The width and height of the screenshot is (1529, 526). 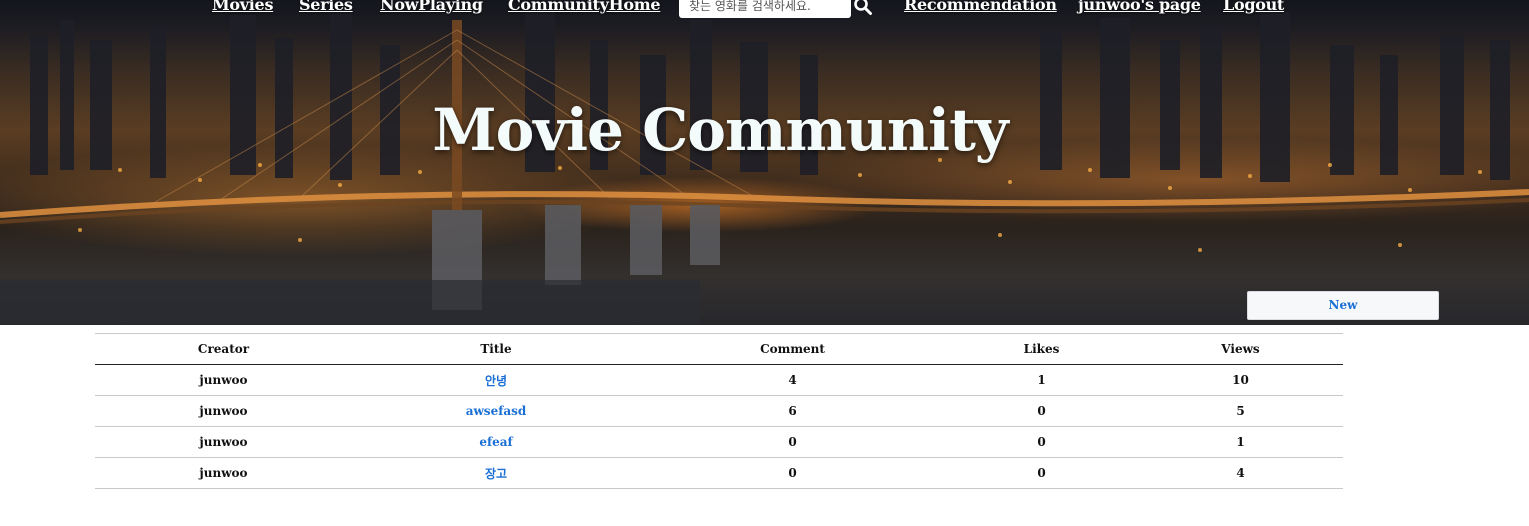 I want to click on post-views-count: 1, so click(x=1240, y=442).